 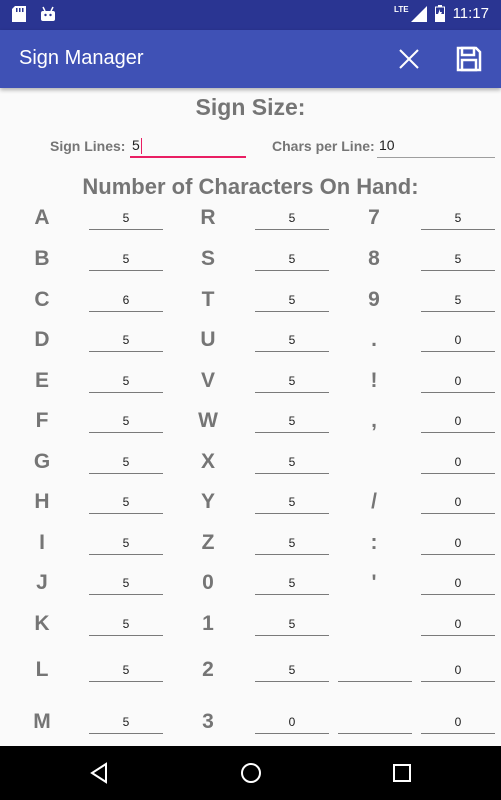 What do you see at coordinates (374, 380) in the screenshot?
I see `character-label: !` at bounding box center [374, 380].